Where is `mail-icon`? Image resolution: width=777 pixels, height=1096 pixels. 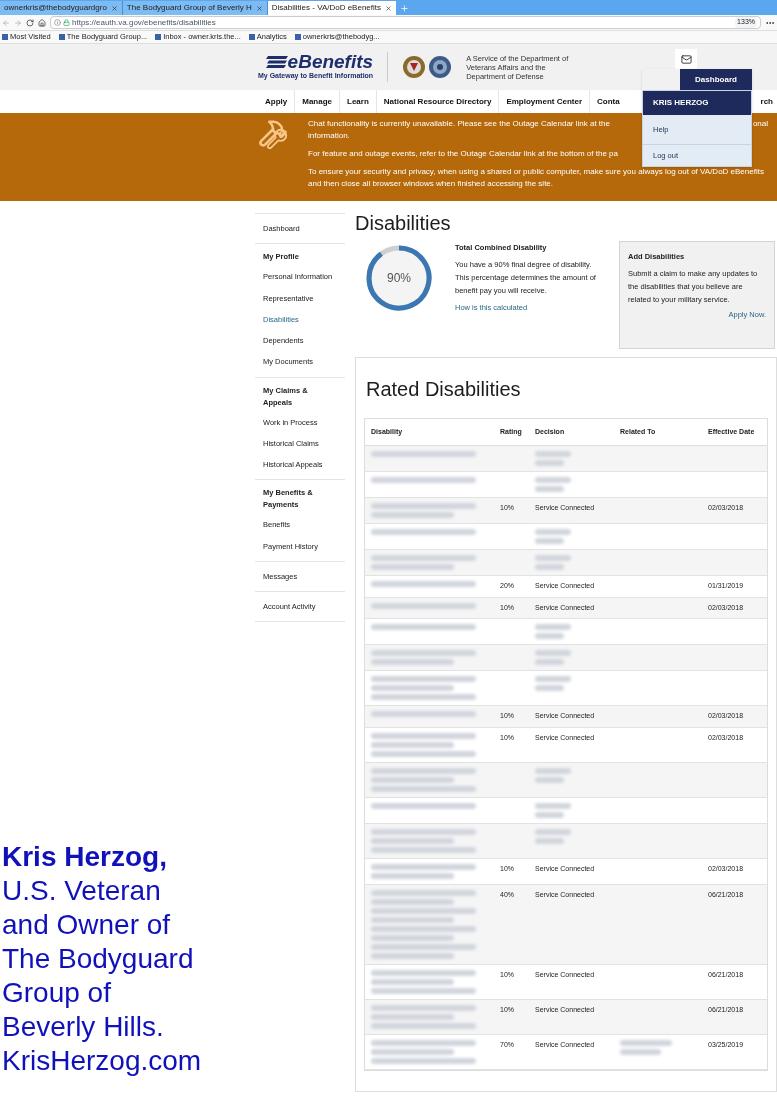 mail-icon is located at coordinates (686, 59).